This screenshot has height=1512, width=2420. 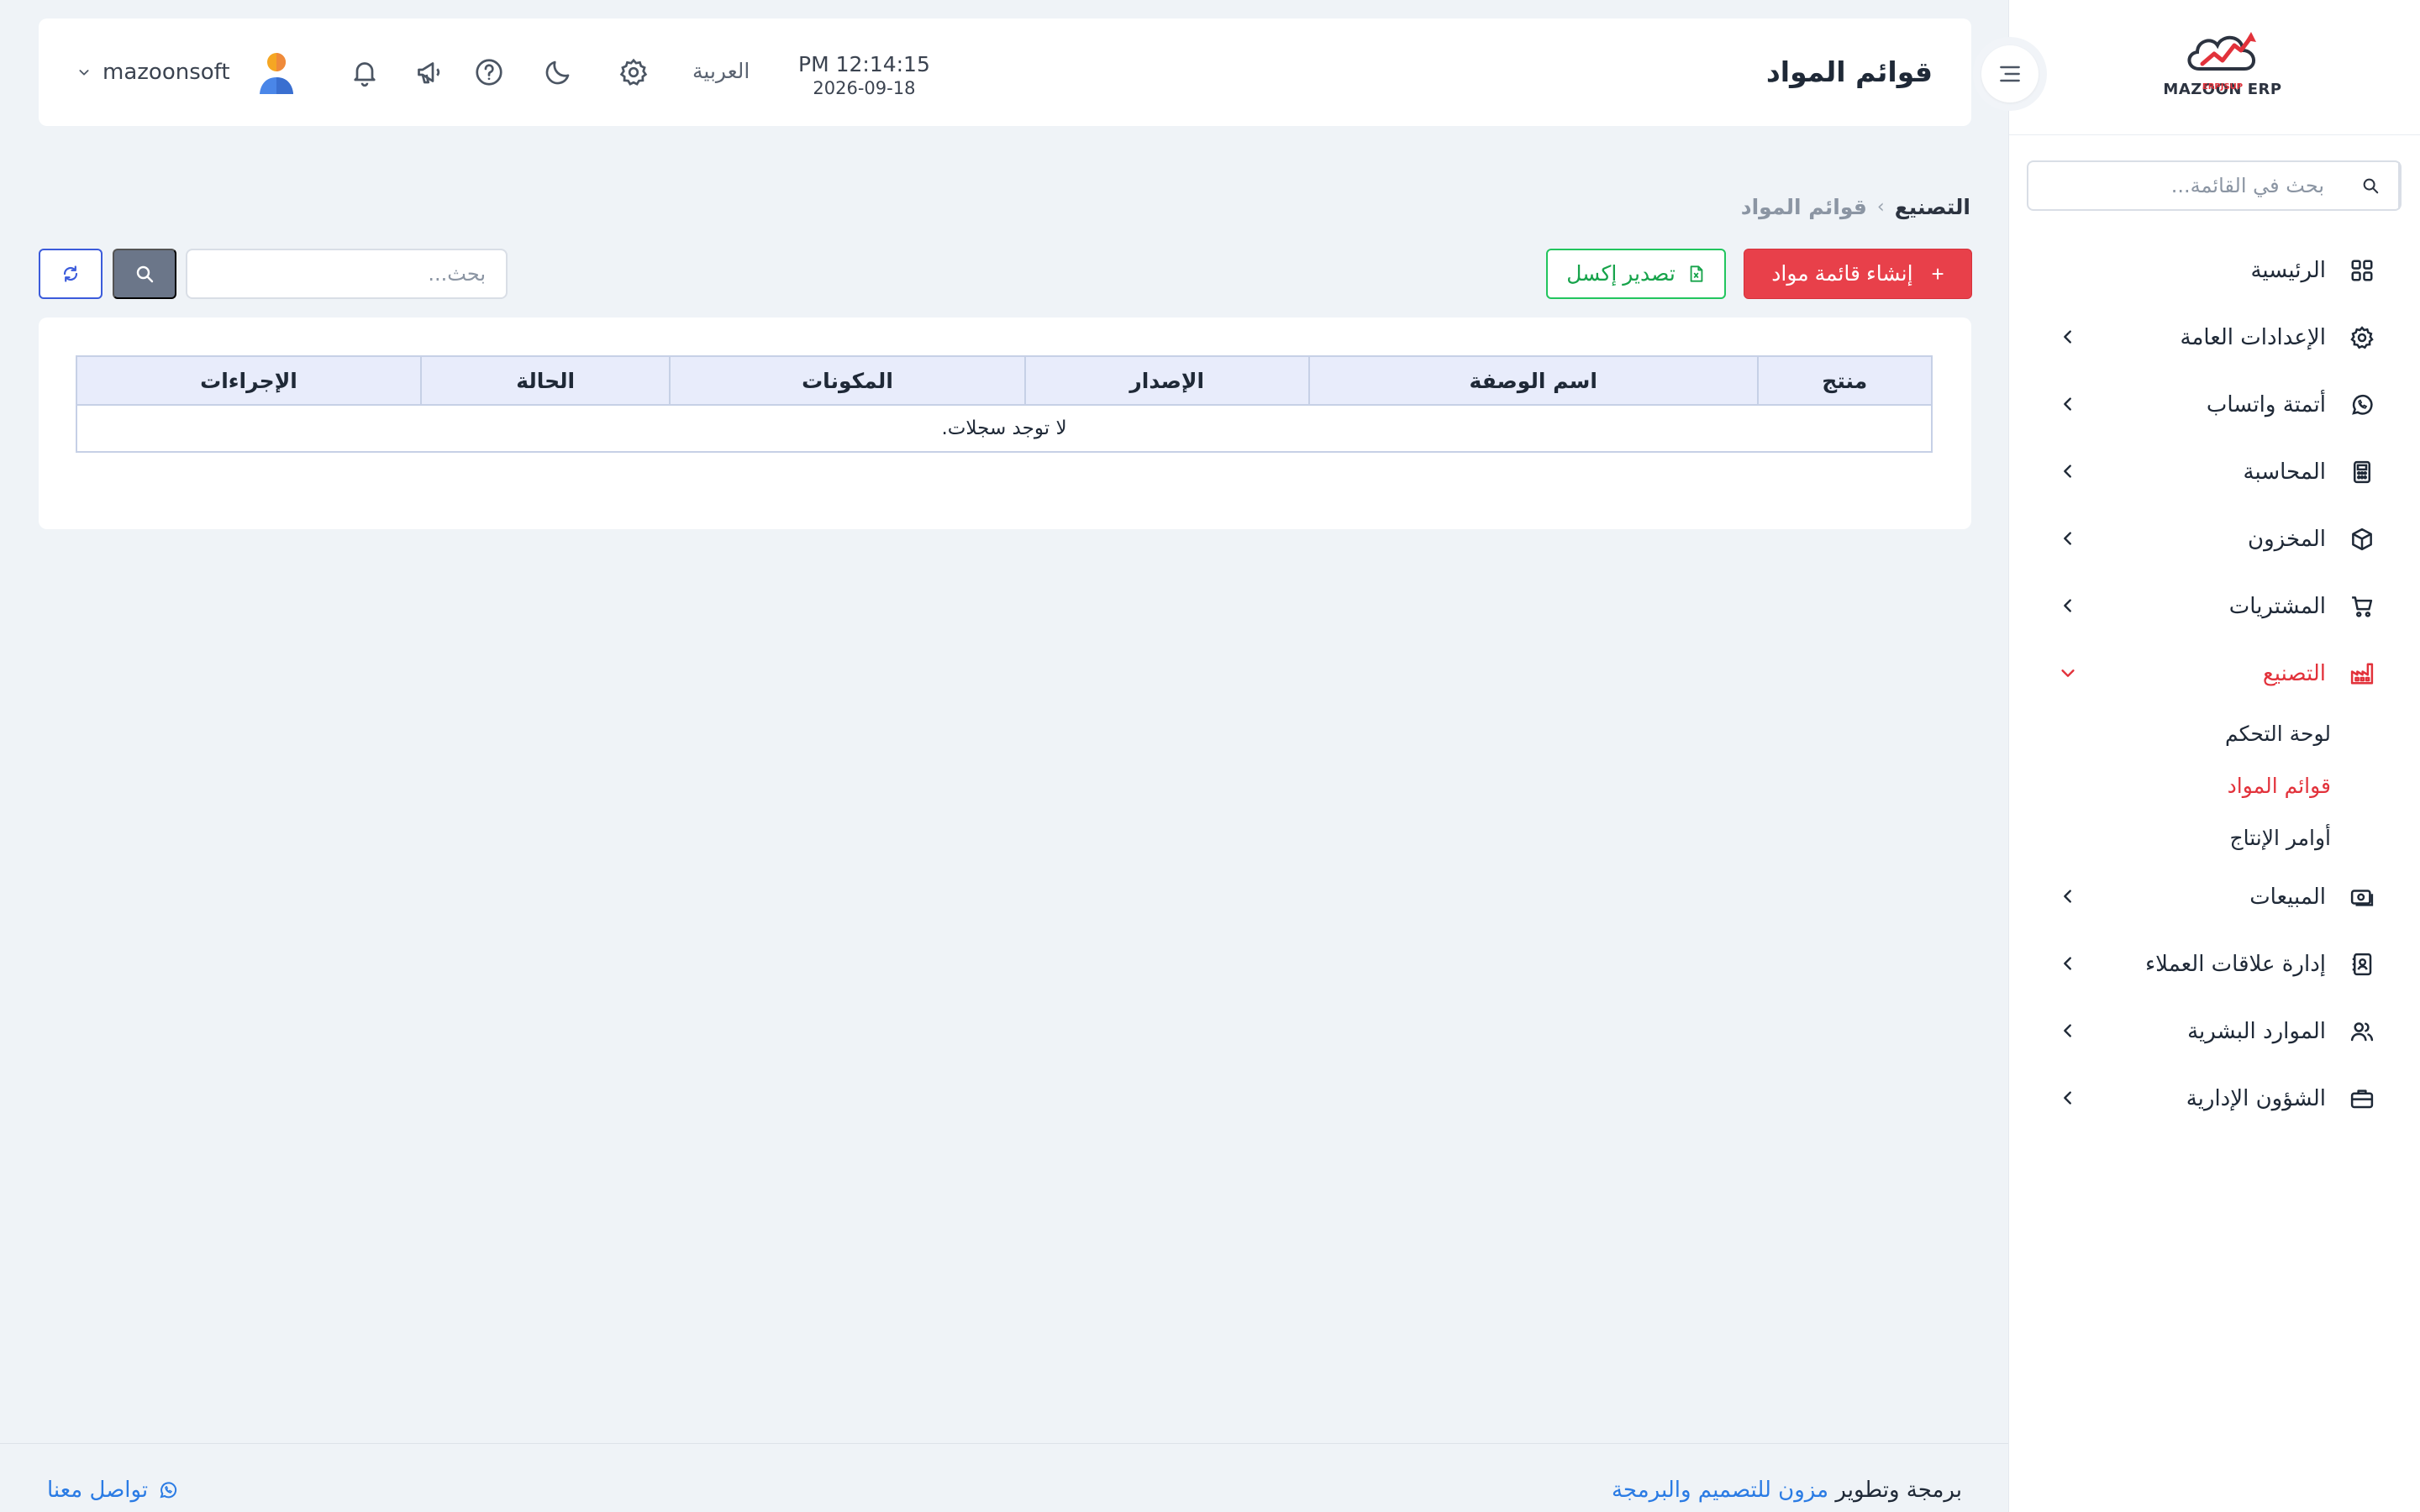 I want to click on sidebar-item-label: الموارد البشرية, so click(x=2256, y=1031).